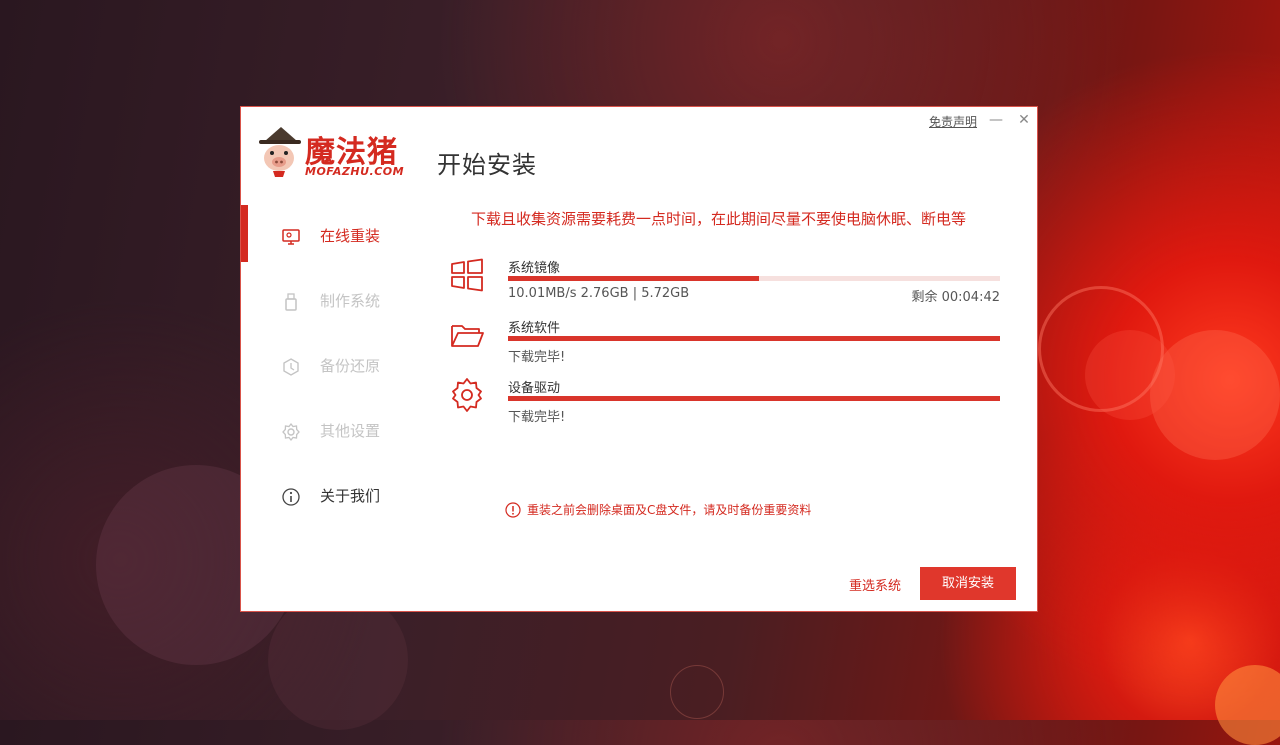 The width and height of the screenshot is (1280, 745). What do you see at coordinates (719, 219) in the screenshot?
I see `download-notice: 下载且收集资源需要耗费一点时间，在此期间尽量不要使电脑休眠、断电等` at bounding box center [719, 219].